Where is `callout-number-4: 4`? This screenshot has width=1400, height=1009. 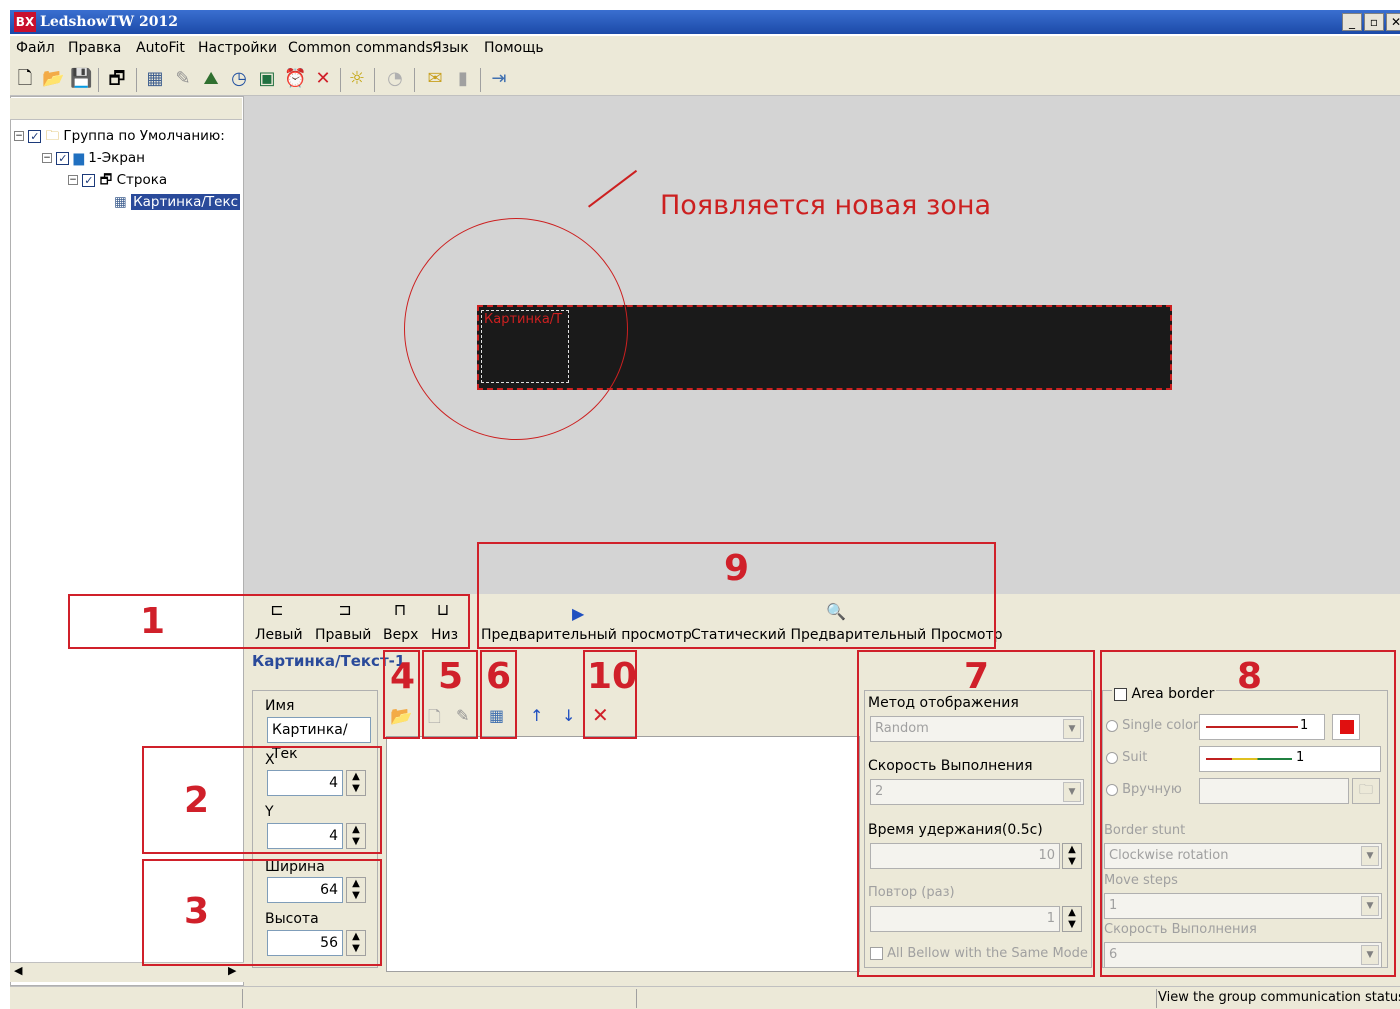 callout-number-4: 4 is located at coordinates (403, 676).